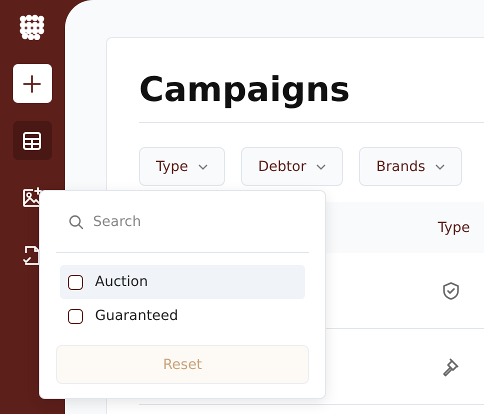 Image resolution: width=484 pixels, height=414 pixels. Describe the element at coordinates (454, 228) in the screenshot. I see `column-header: Type` at that location.